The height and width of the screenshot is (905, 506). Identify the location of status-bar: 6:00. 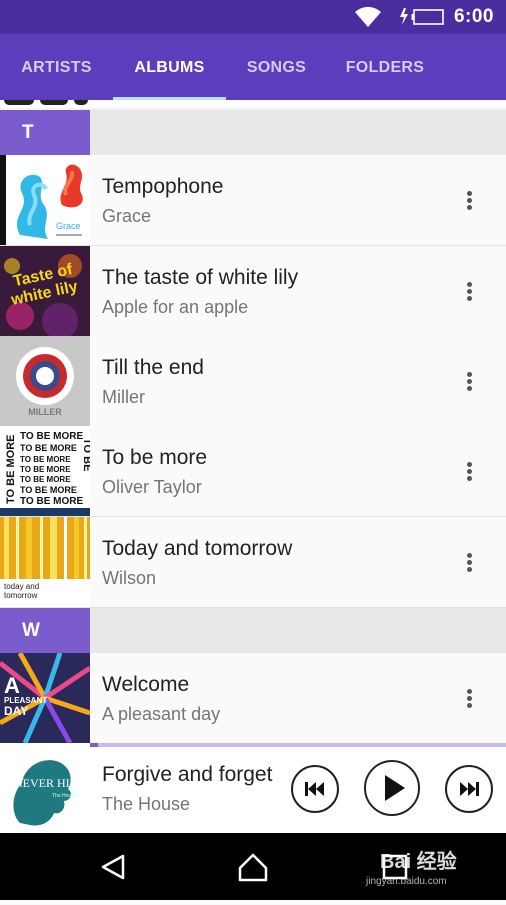
(253, 17).